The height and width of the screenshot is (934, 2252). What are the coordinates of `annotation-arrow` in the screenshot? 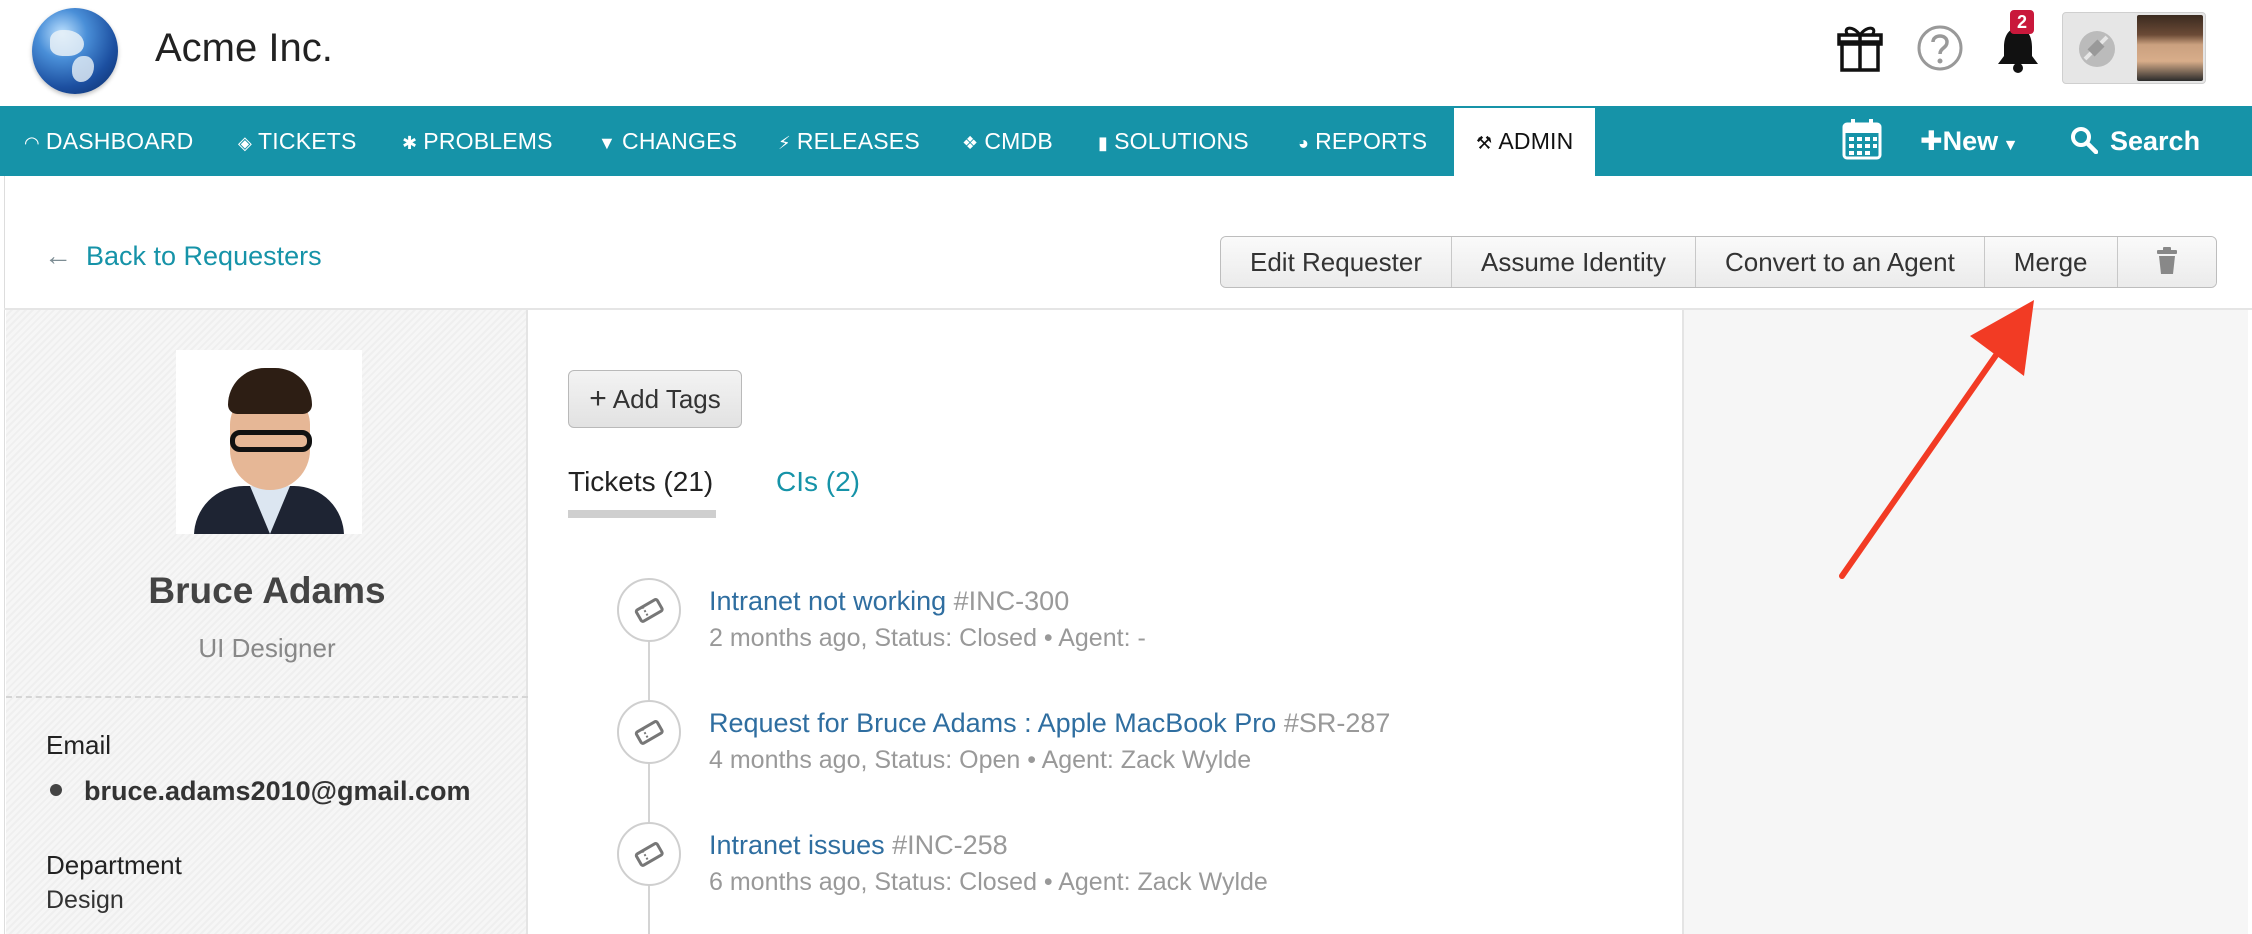 It's located at (1936, 439).